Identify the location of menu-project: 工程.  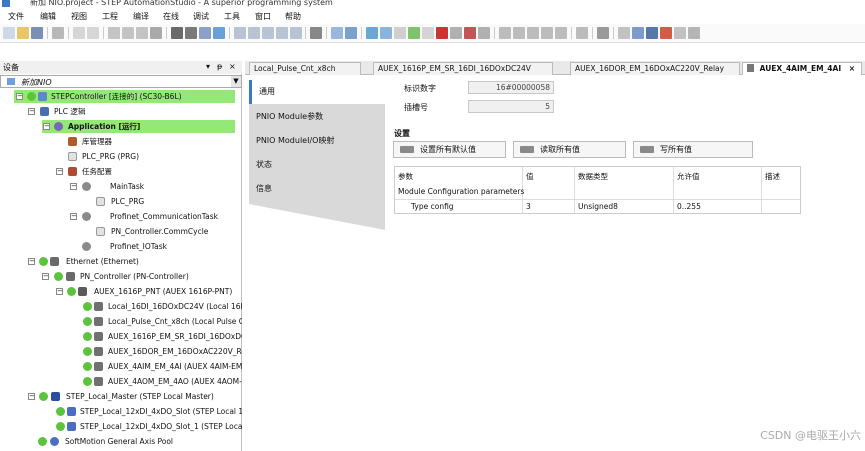
(110, 16).